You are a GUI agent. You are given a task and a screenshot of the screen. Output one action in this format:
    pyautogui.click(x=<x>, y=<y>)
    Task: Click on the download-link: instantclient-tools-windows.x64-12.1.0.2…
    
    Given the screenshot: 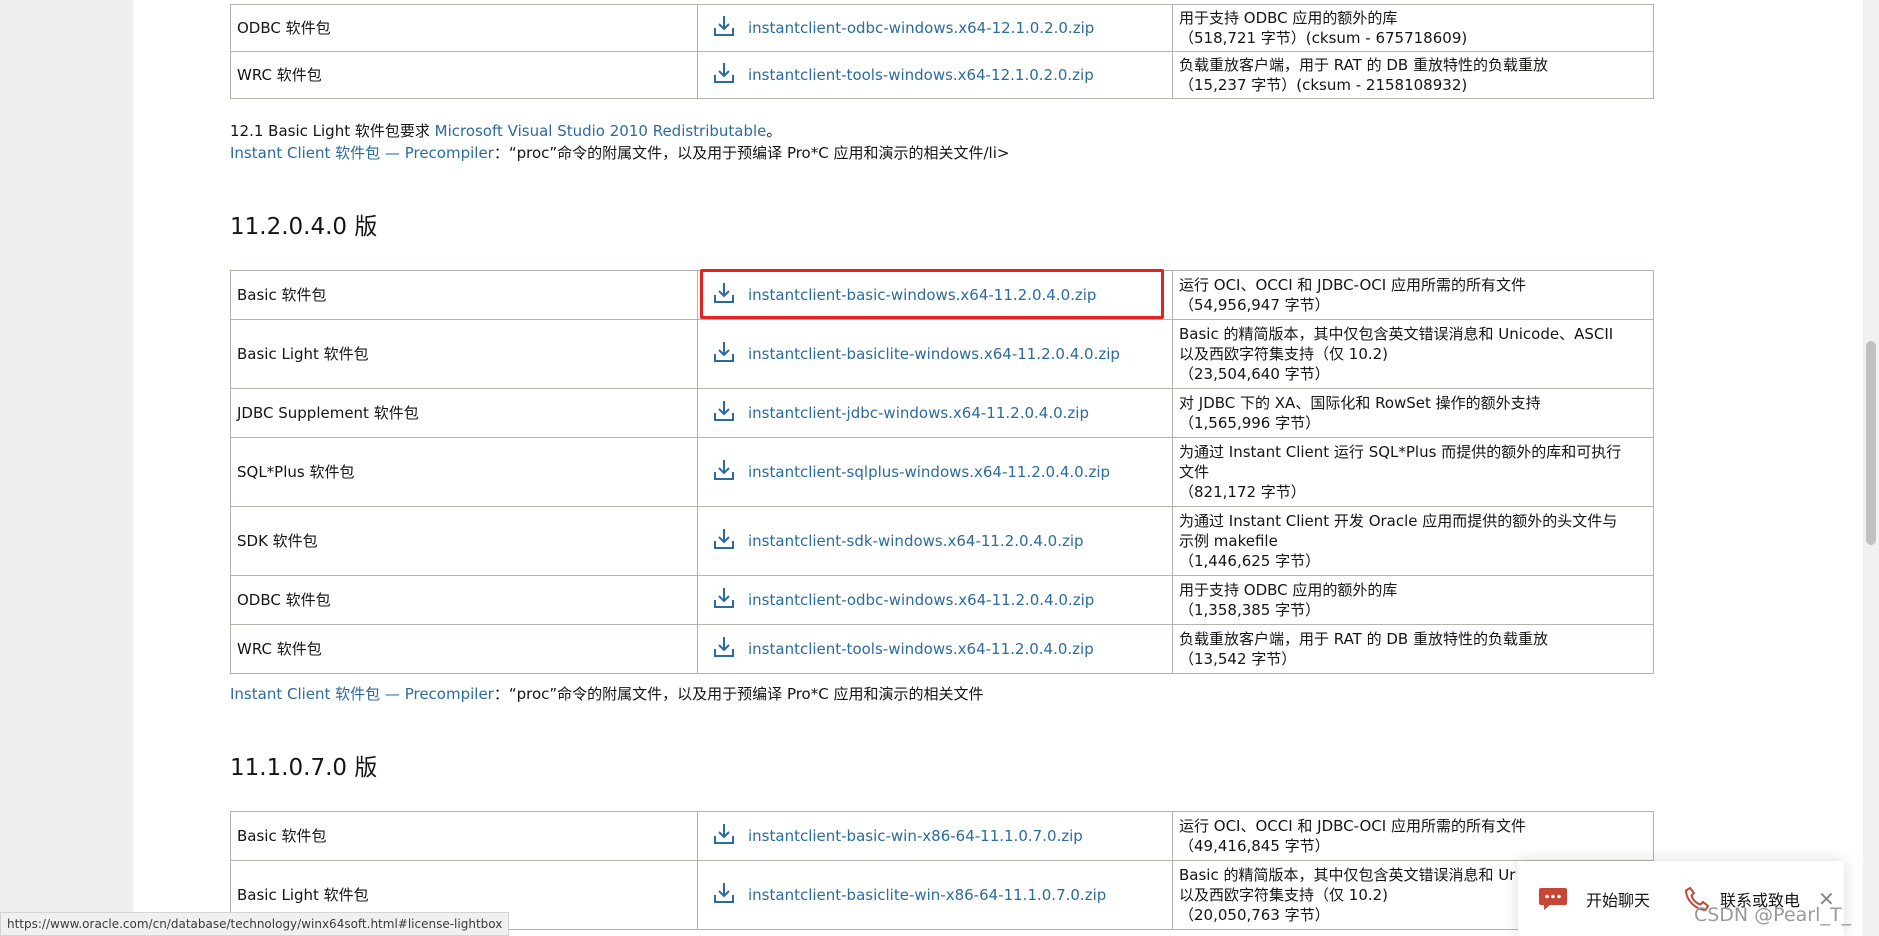 What is the action you would take?
    pyautogui.click(x=921, y=75)
    